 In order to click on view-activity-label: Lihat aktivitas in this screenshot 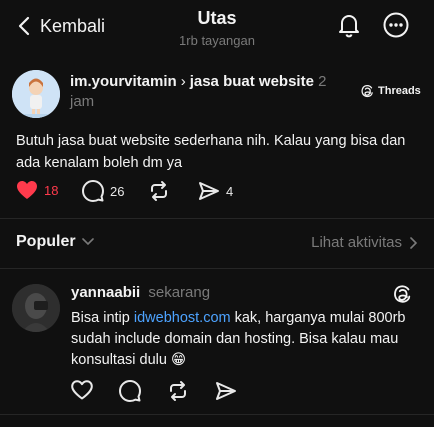, I will do `click(356, 242)`.